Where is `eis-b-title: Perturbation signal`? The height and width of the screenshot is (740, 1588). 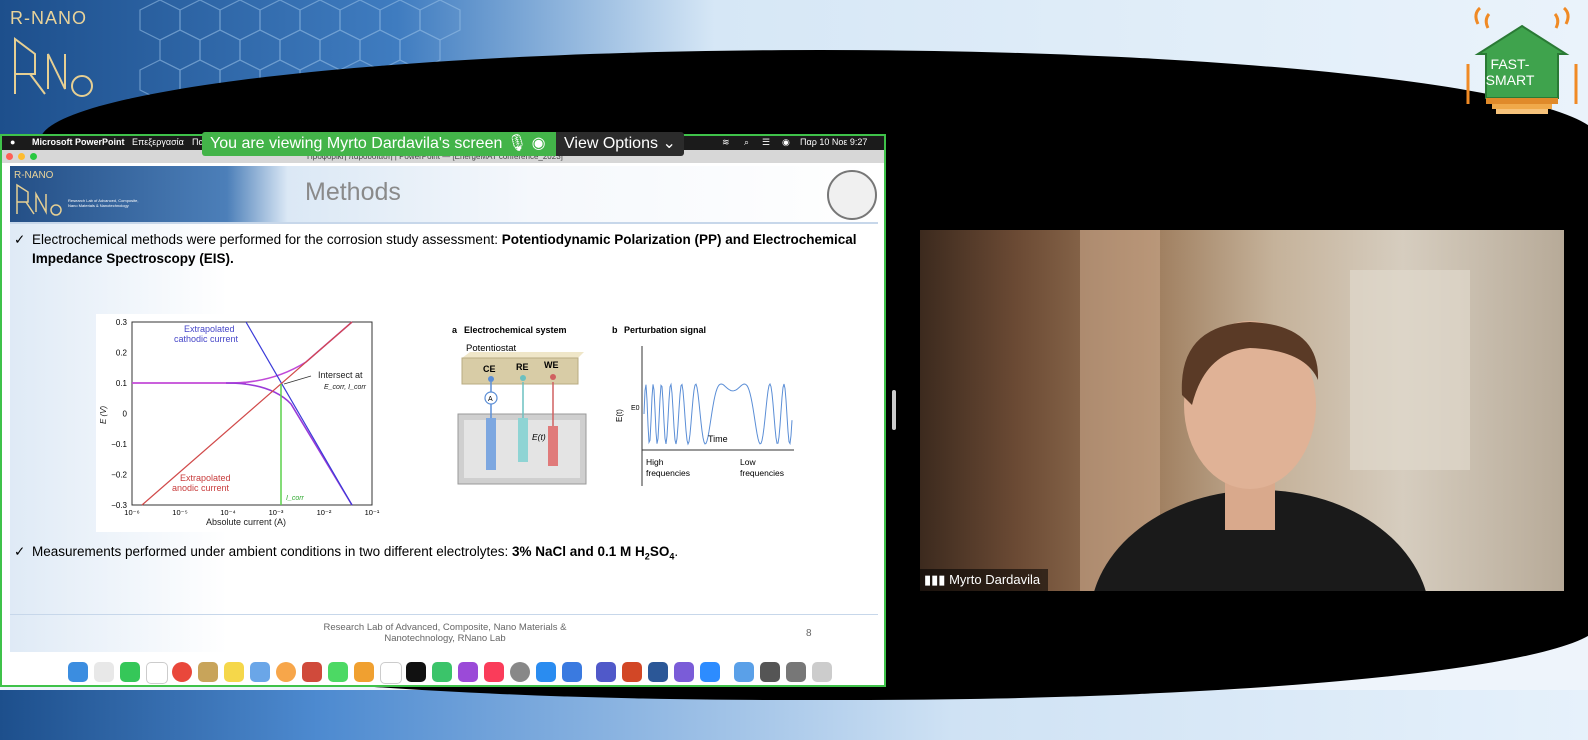 eis-b-title: Perturbation signal is located at coordinates (665, 330).